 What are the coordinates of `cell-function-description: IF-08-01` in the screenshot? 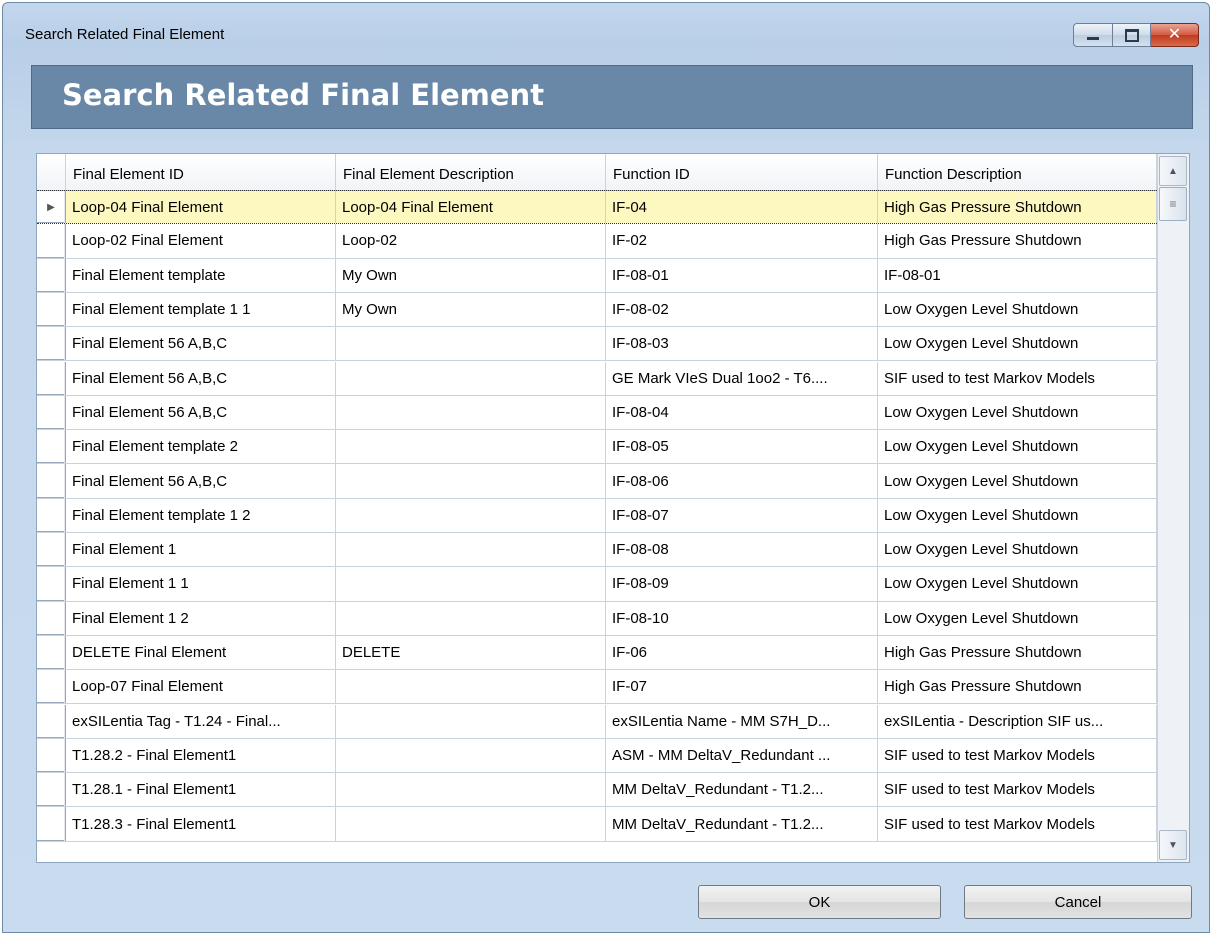 It's located at (1017, 275).